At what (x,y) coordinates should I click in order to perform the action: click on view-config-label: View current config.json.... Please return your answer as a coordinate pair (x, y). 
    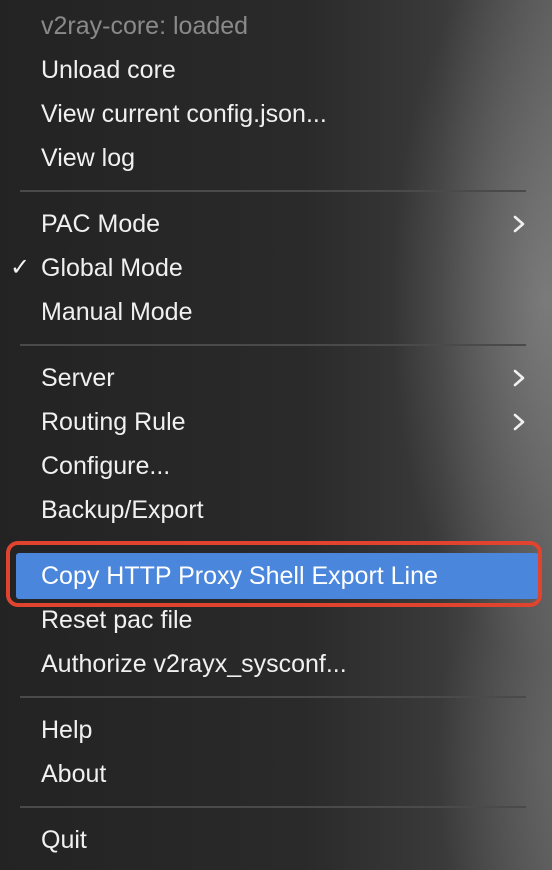
    Looking at the image, I should click on (184, 114).